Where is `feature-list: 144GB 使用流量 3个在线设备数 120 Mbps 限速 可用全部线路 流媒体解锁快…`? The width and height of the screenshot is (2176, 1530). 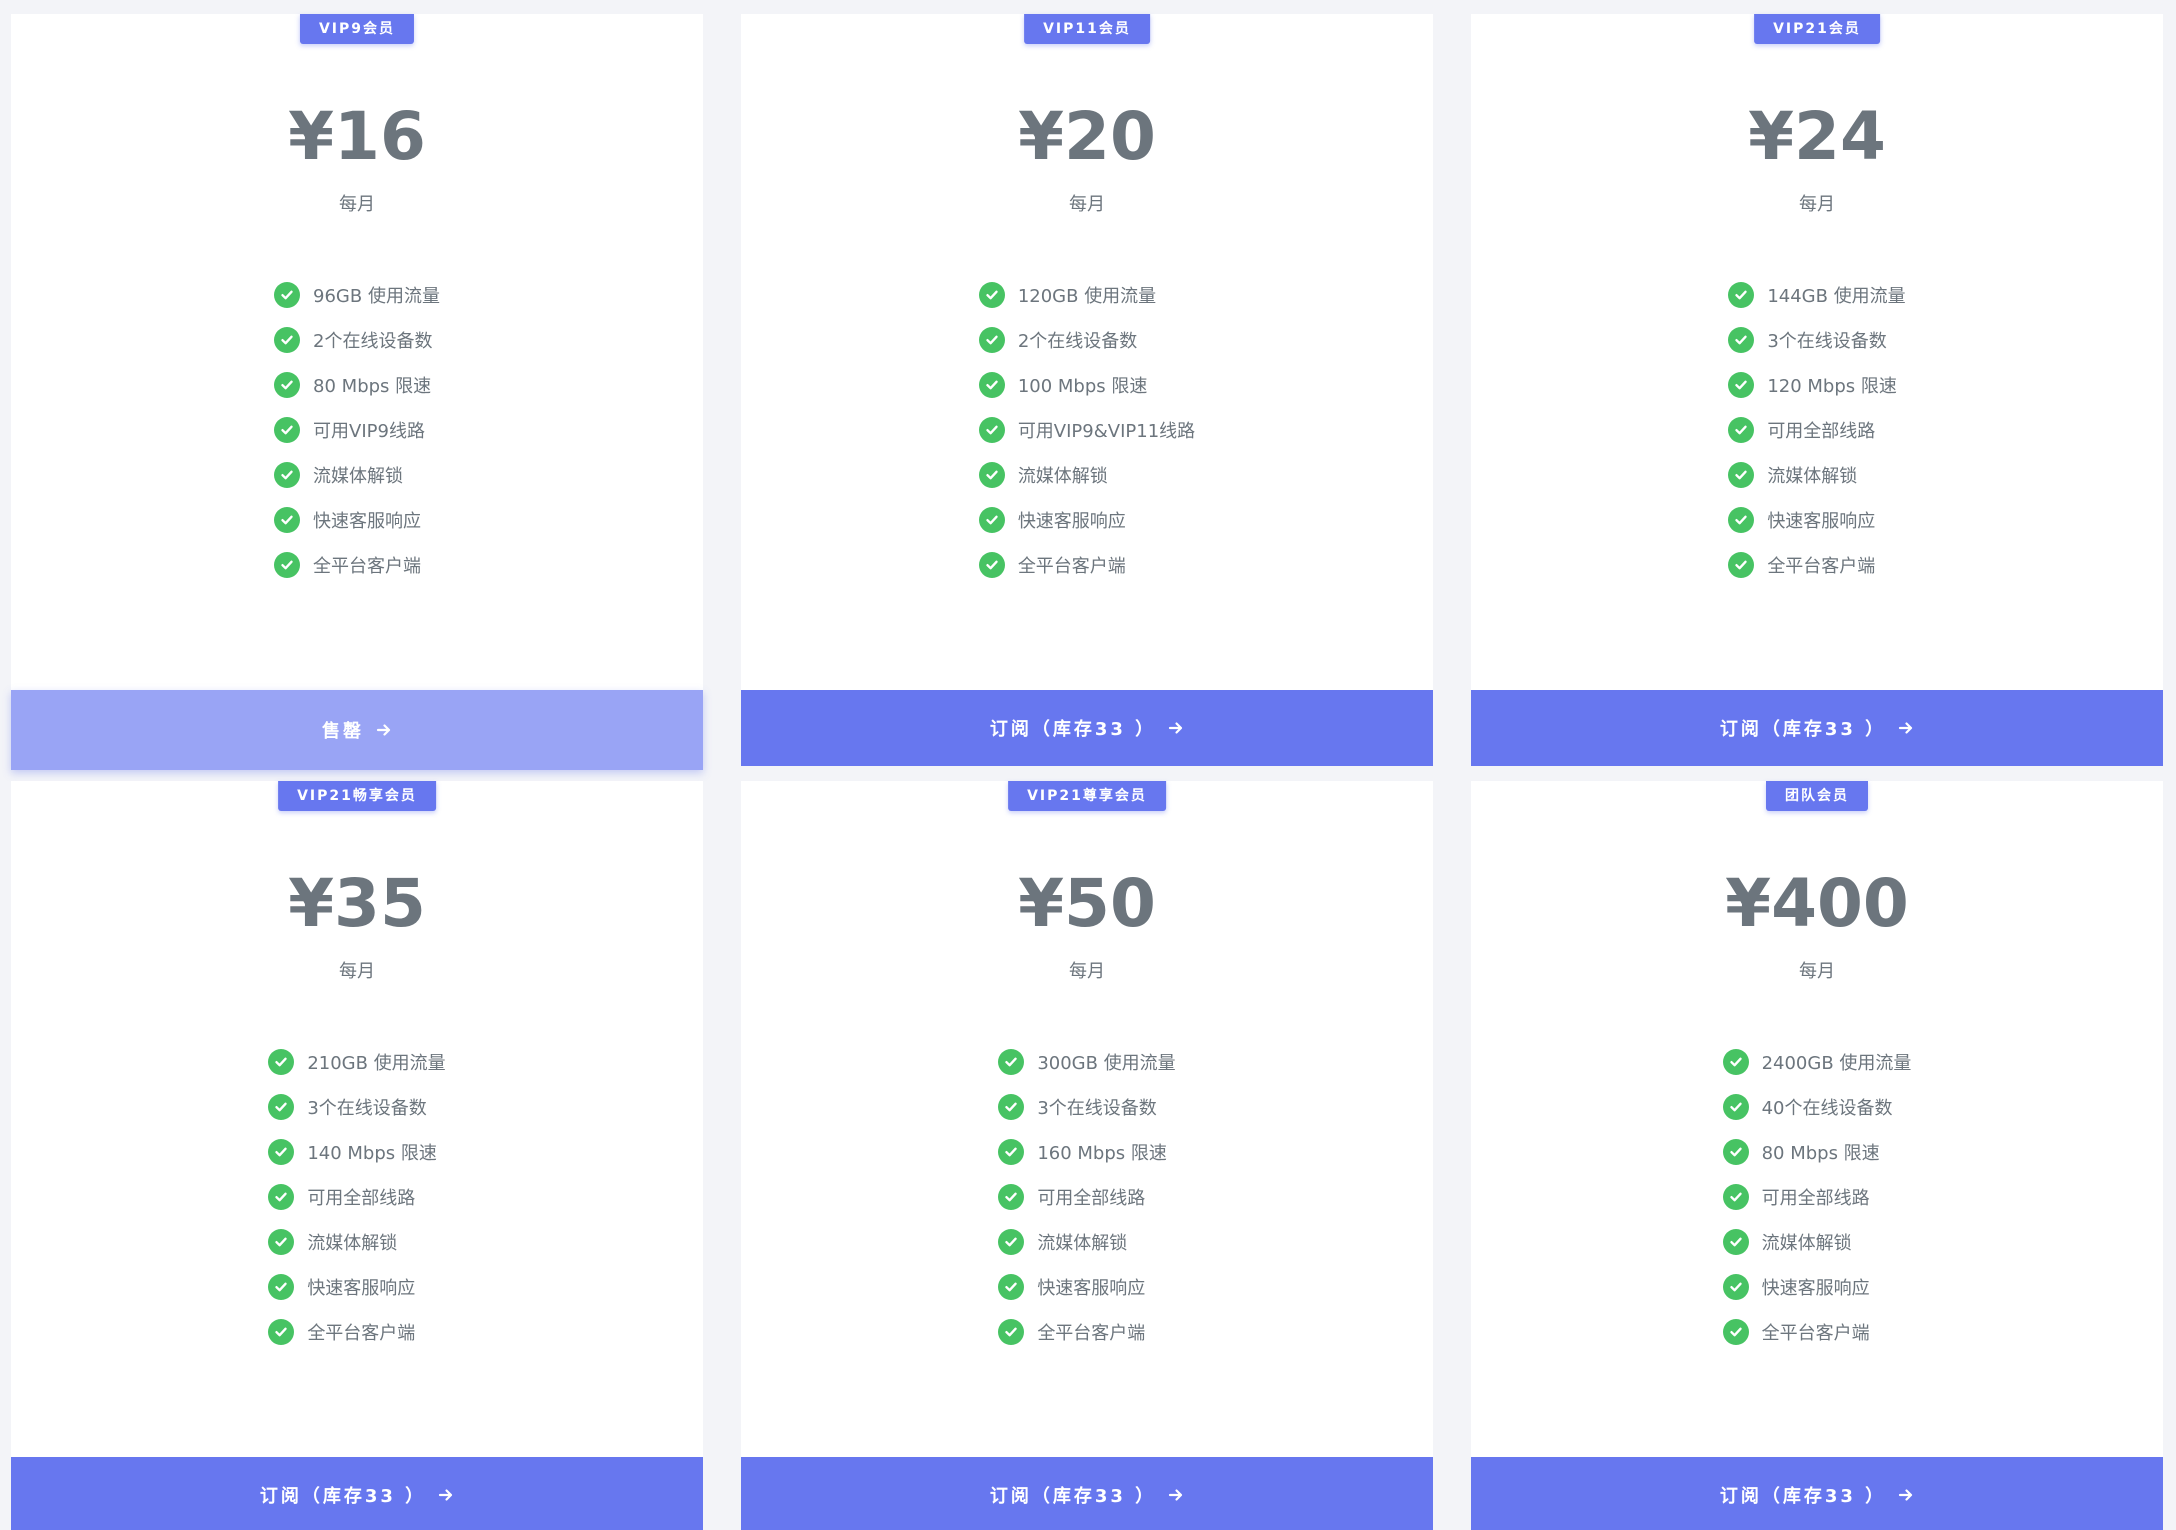
feature-list: 144GB 使用流量 3个在线设备数 120 Mbps 限速 可用全部线路 流媒体解锁快… is located at coordinates (1817, 429).